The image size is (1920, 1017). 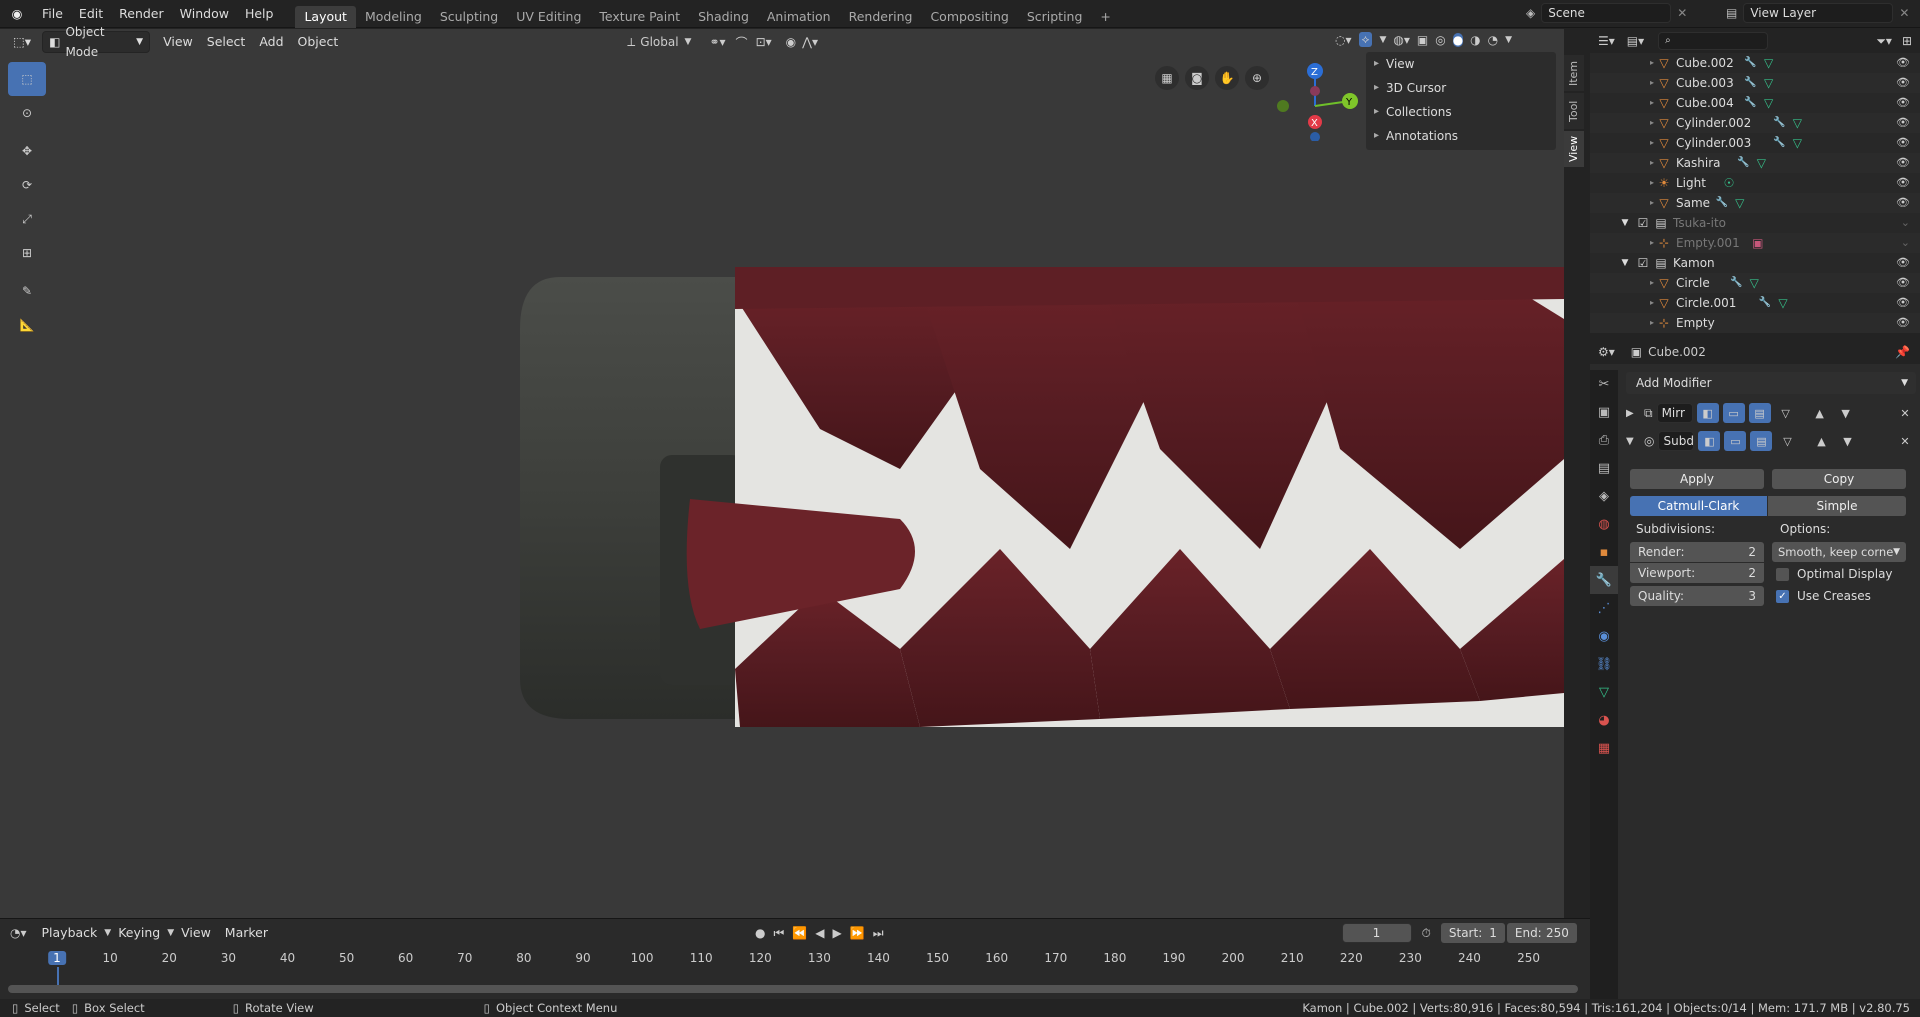 I want to click on exclude-checkbox-icon: ☑, so click(x=1643, y=263).